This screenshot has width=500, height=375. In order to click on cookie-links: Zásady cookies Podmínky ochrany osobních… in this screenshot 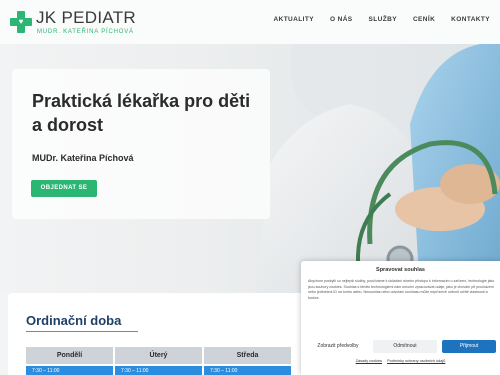, I will do `click(400, 361)`.